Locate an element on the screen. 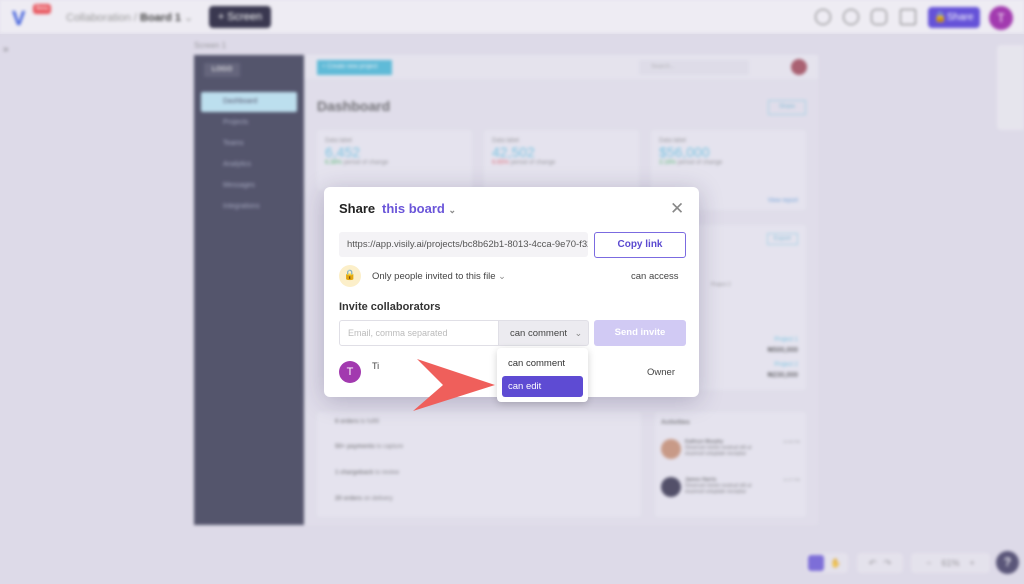 This screenshot has width=1024, height=584. pointer-arrow-icon is located at coordinates (454, 385).